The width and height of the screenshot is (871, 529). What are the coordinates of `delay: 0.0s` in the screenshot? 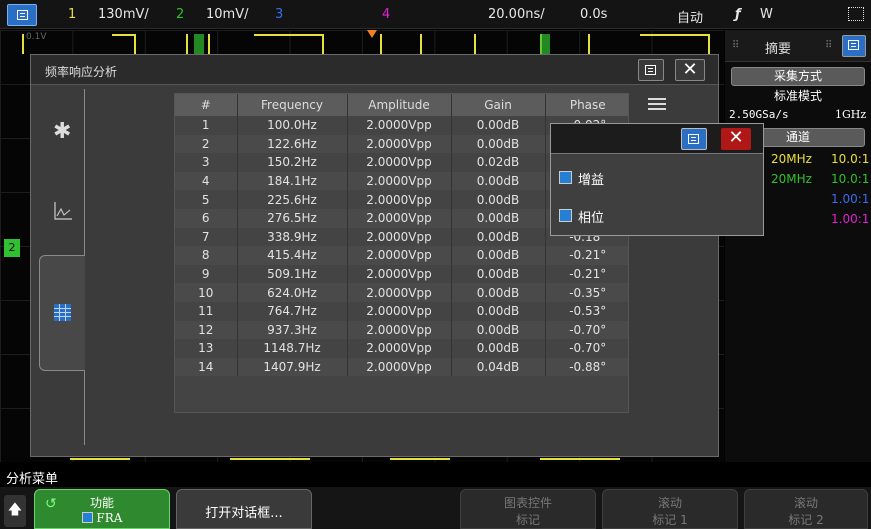 It's located at (593, 14).